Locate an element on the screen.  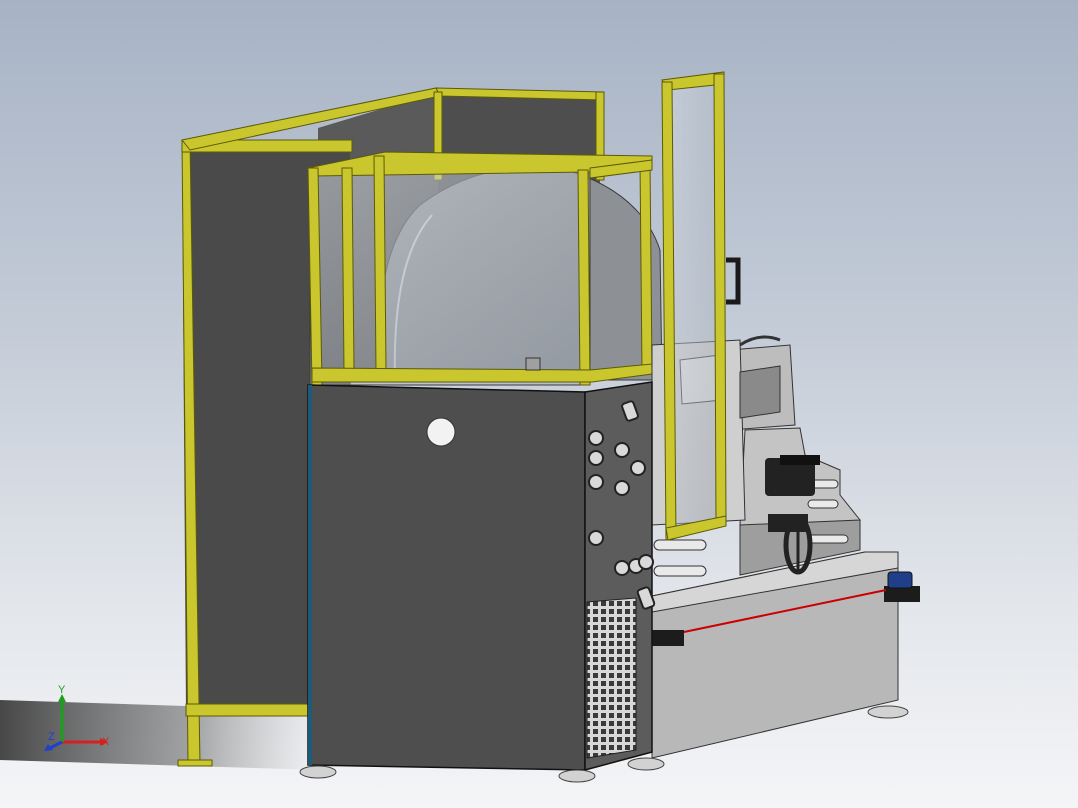
front-guard-door is located at coordinates (694, 306).